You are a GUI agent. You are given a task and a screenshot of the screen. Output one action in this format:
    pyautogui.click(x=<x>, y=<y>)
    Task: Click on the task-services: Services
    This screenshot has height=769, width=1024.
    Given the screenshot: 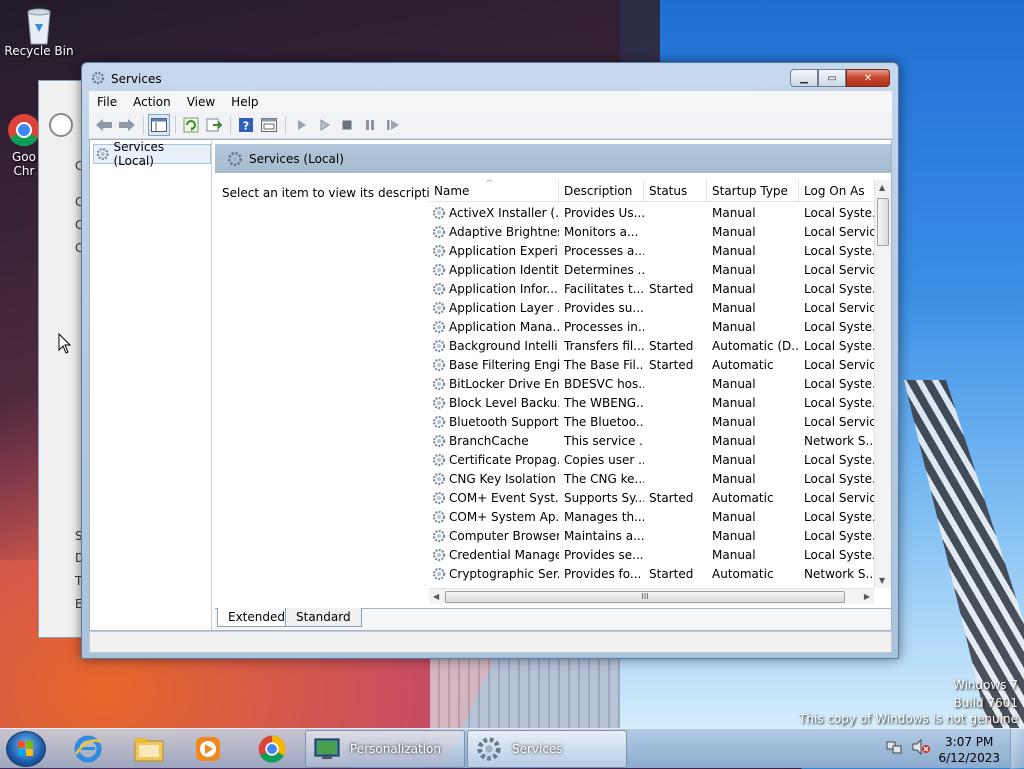 What is the action you would take?
    pyautogui.click(x=547, y=749)
    